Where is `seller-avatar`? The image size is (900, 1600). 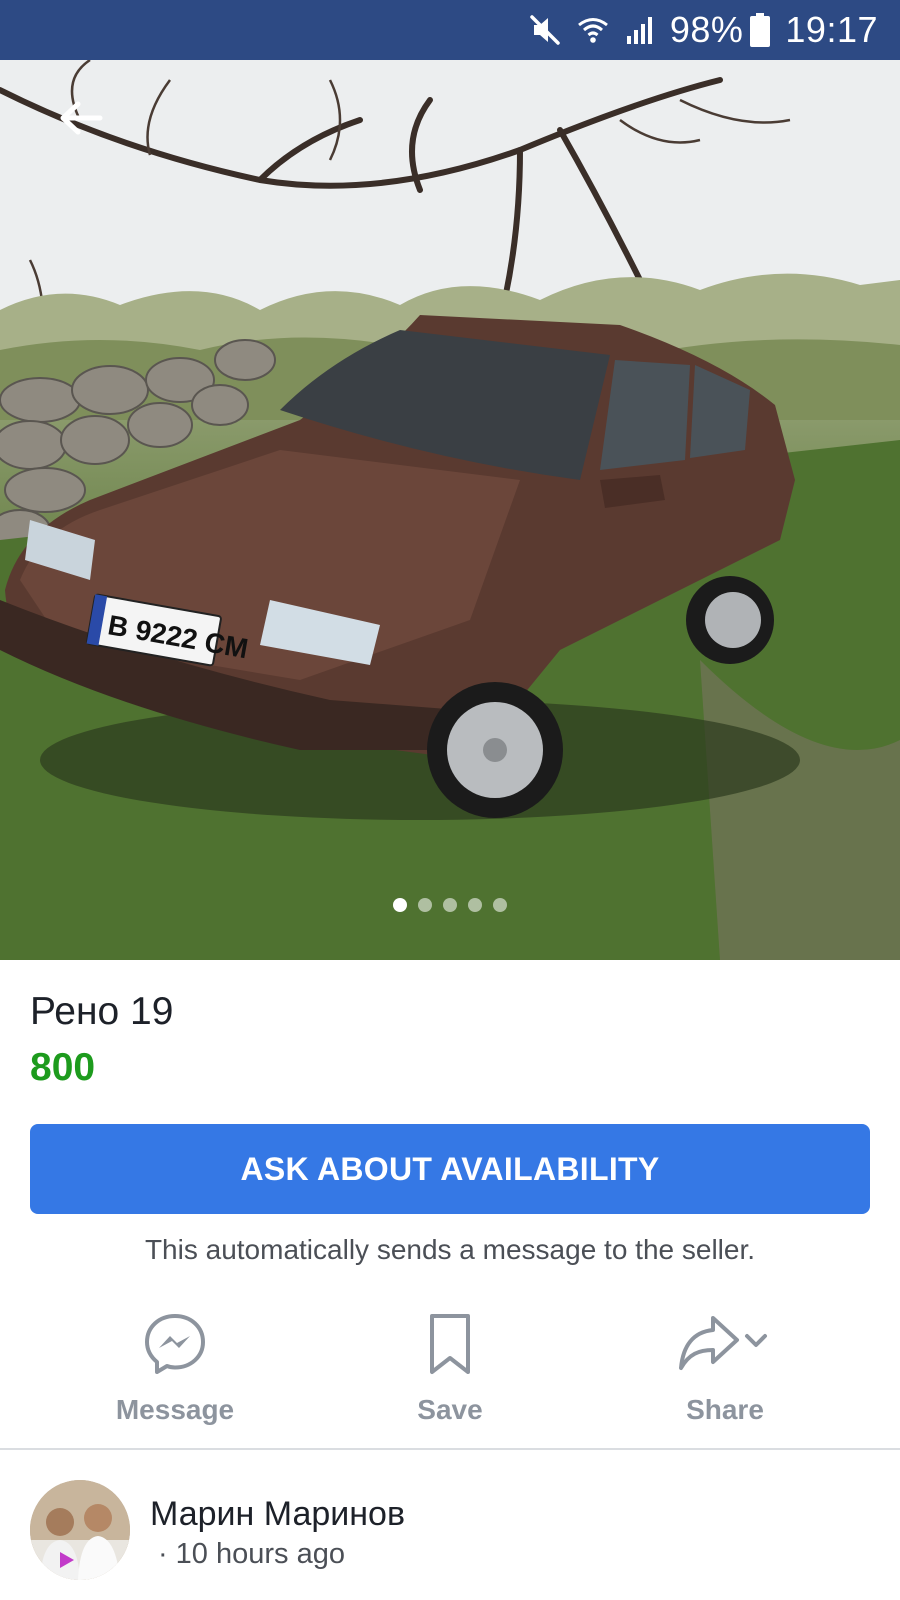
seller-avatar is located at coordinates (80, 1530).